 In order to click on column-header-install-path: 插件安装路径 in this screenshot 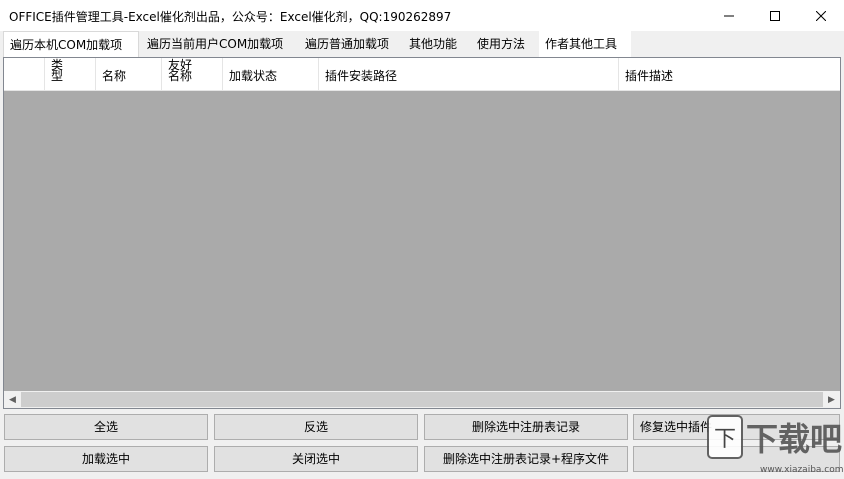, I will do `click(469, 74)`.